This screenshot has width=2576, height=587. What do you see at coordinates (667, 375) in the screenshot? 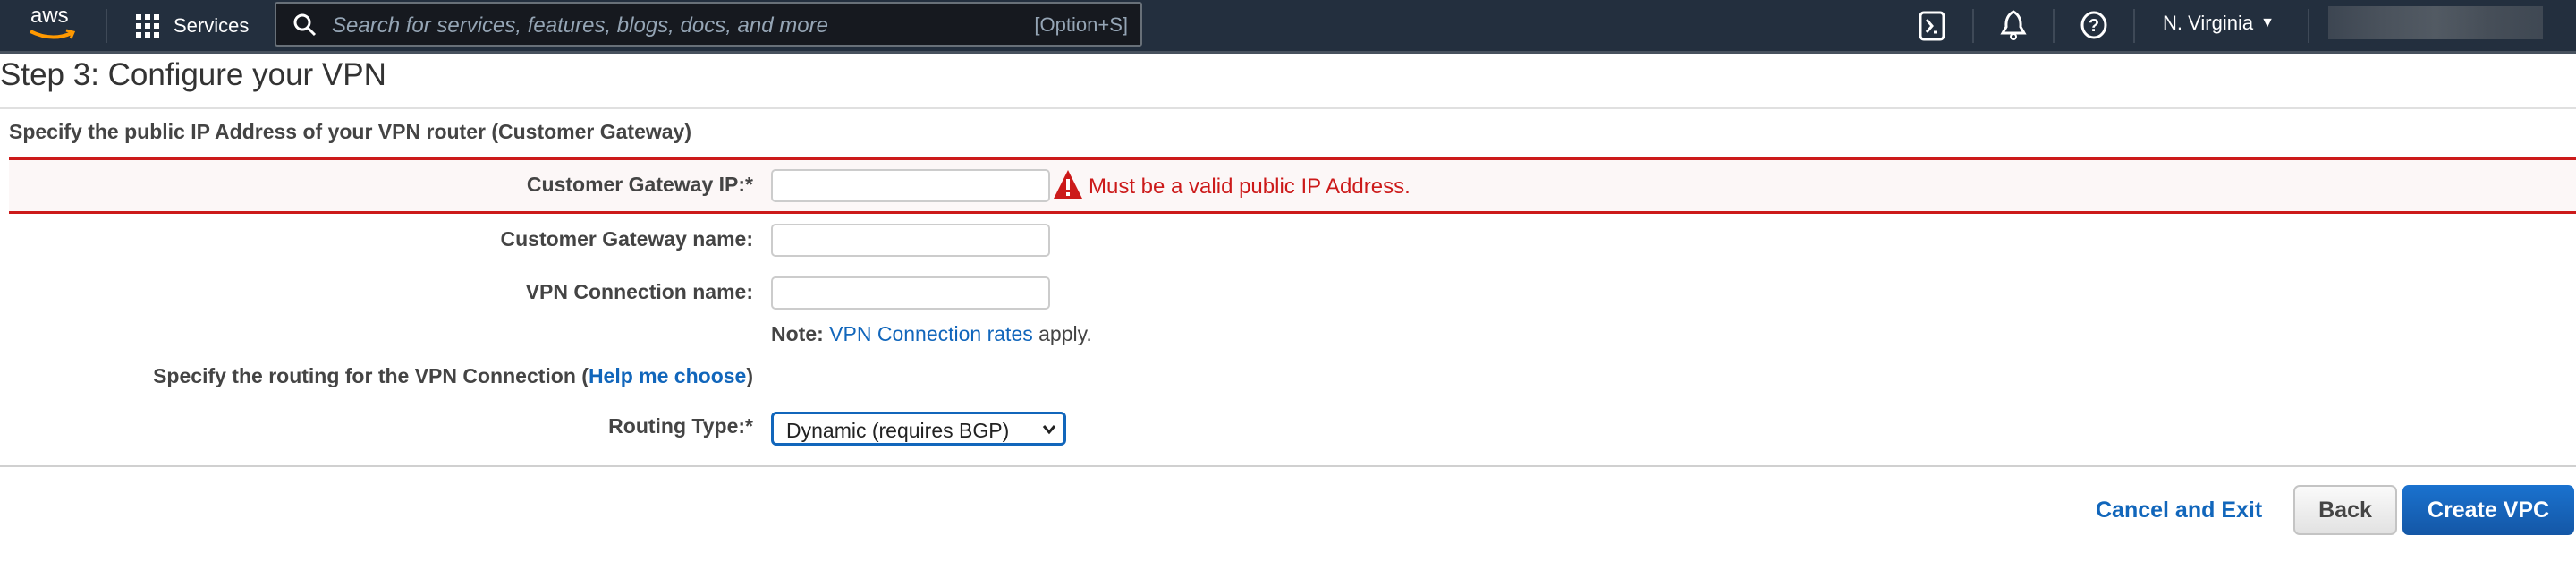
I see `help-me-choose-link: Help me choose` at bounding box center [667, 375].